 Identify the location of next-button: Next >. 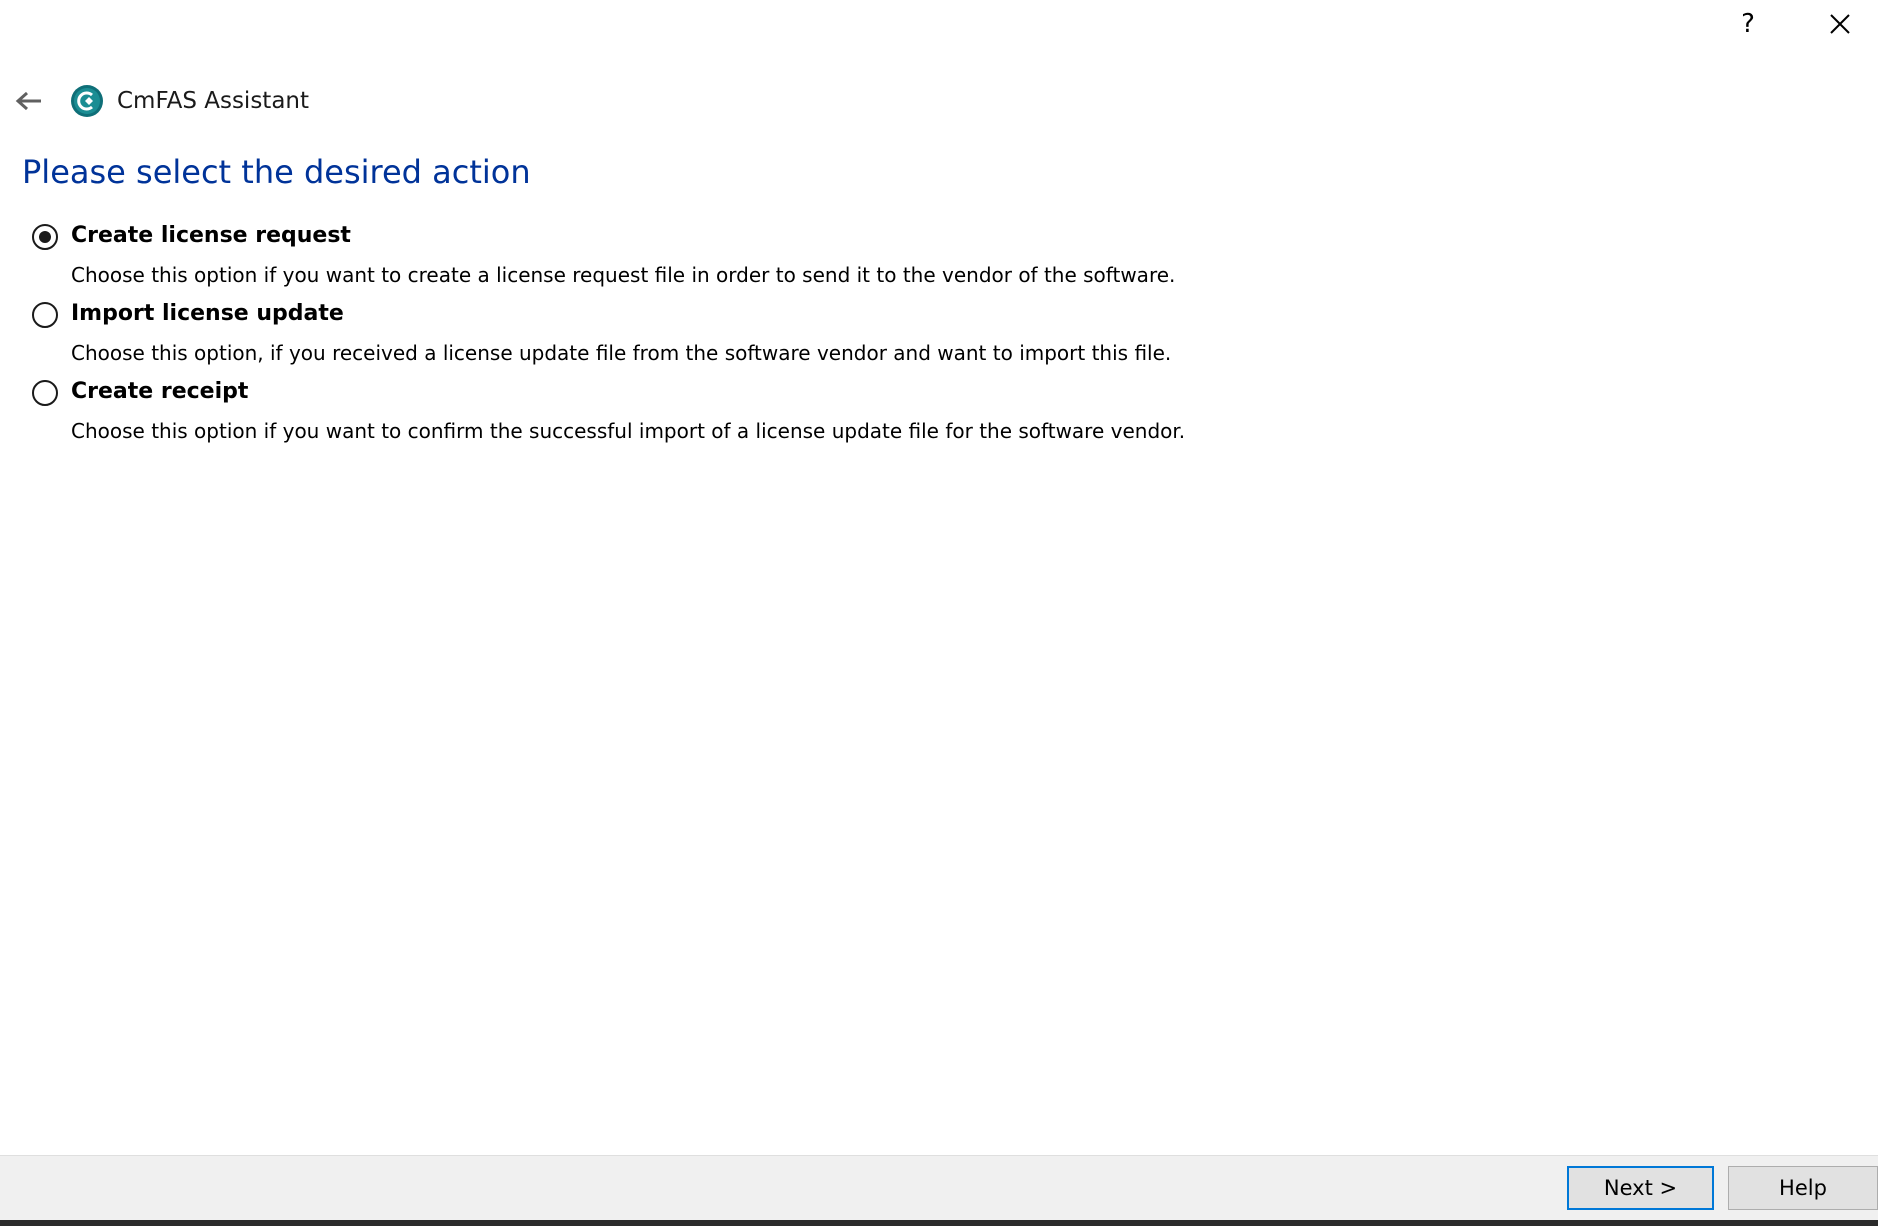
(1640, 1188).